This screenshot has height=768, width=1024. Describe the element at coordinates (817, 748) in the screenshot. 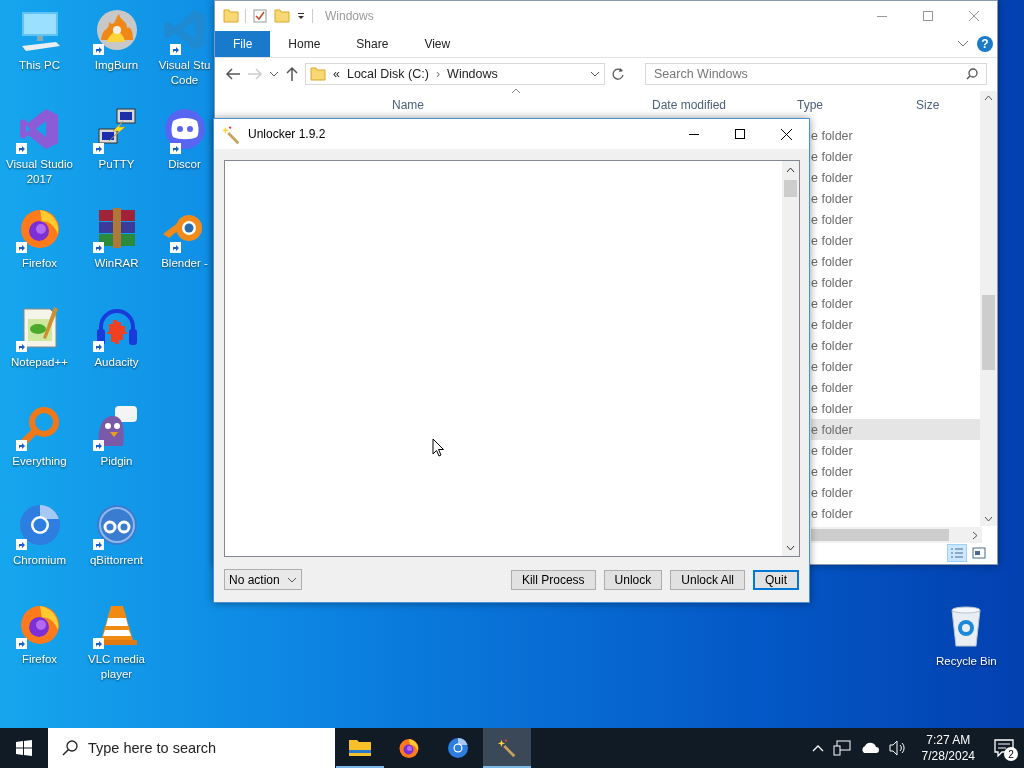

I see `chevron-up-icon` at that location.